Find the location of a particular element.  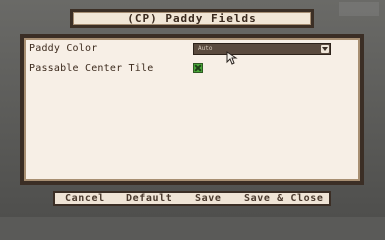

dialog-title: (CP) Paddy Fields is located at coordinates (192, 18).